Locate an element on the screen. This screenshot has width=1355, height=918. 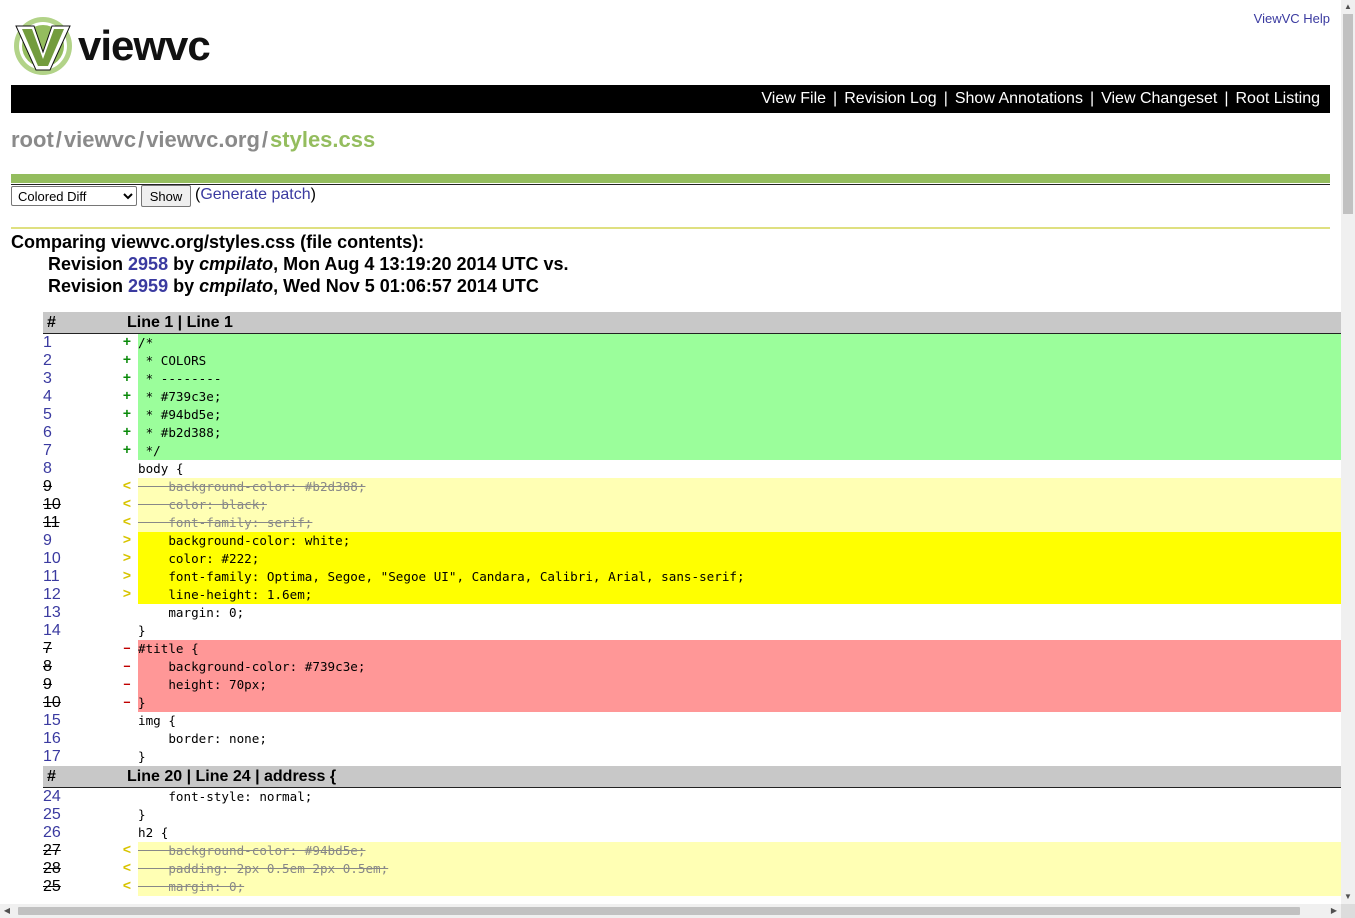
line-number-link: 12 is located at coordinates (73, 595).